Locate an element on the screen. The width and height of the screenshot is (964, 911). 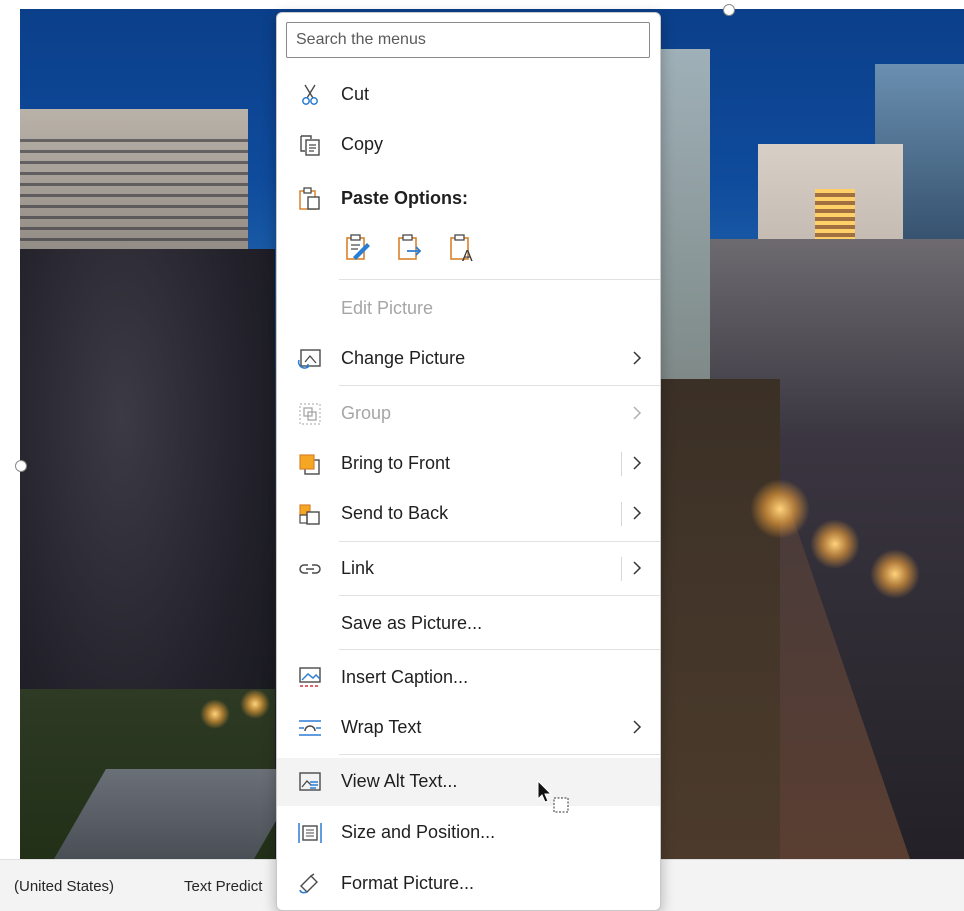
bring-to-front-icon is located at coordinates (309, 464).